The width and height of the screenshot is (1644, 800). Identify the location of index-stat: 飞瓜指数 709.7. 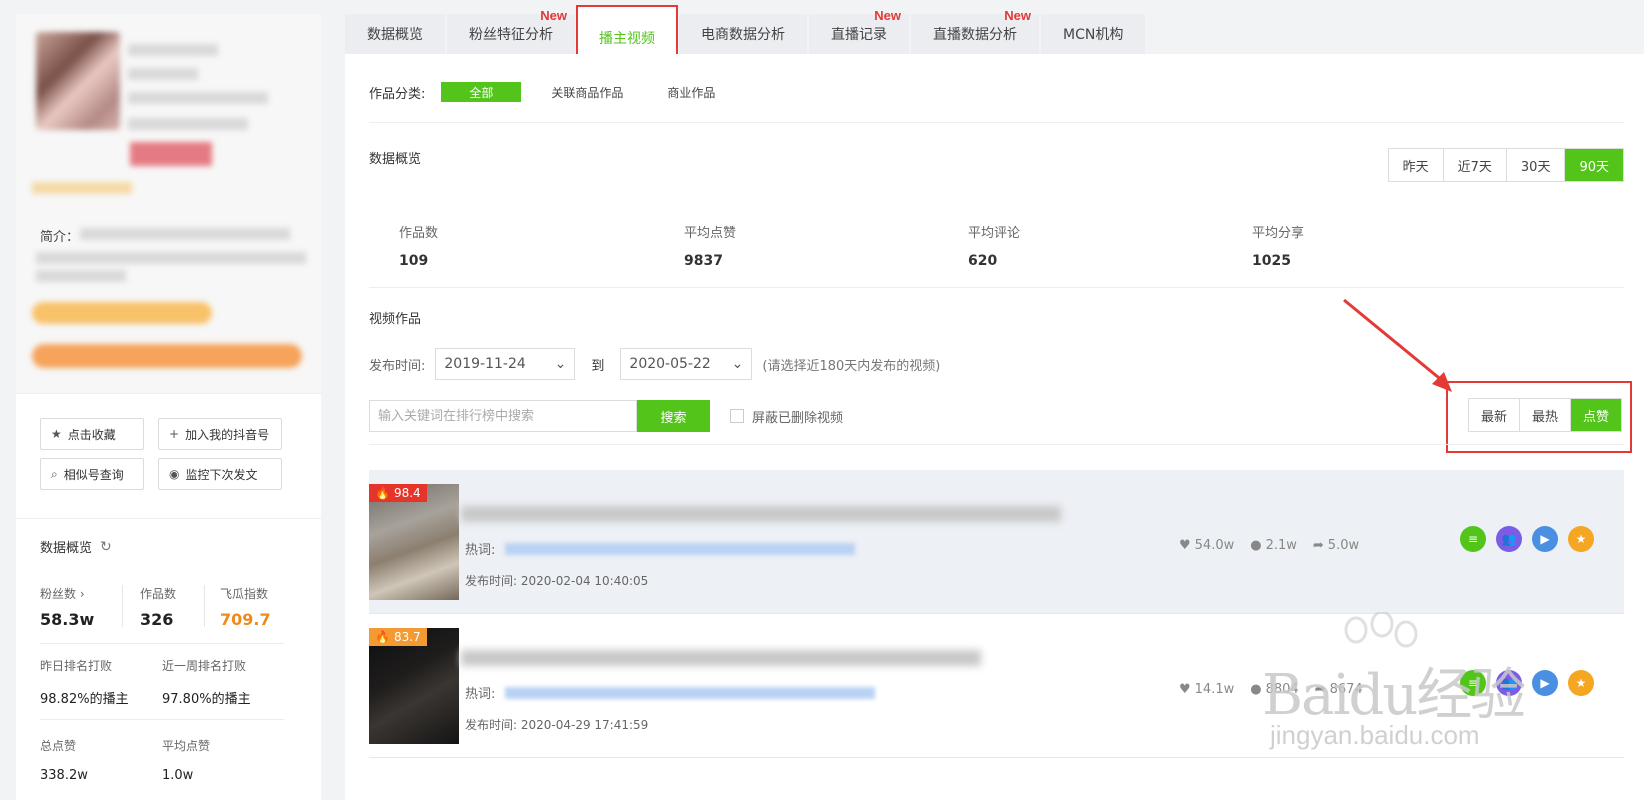
(245, 608).